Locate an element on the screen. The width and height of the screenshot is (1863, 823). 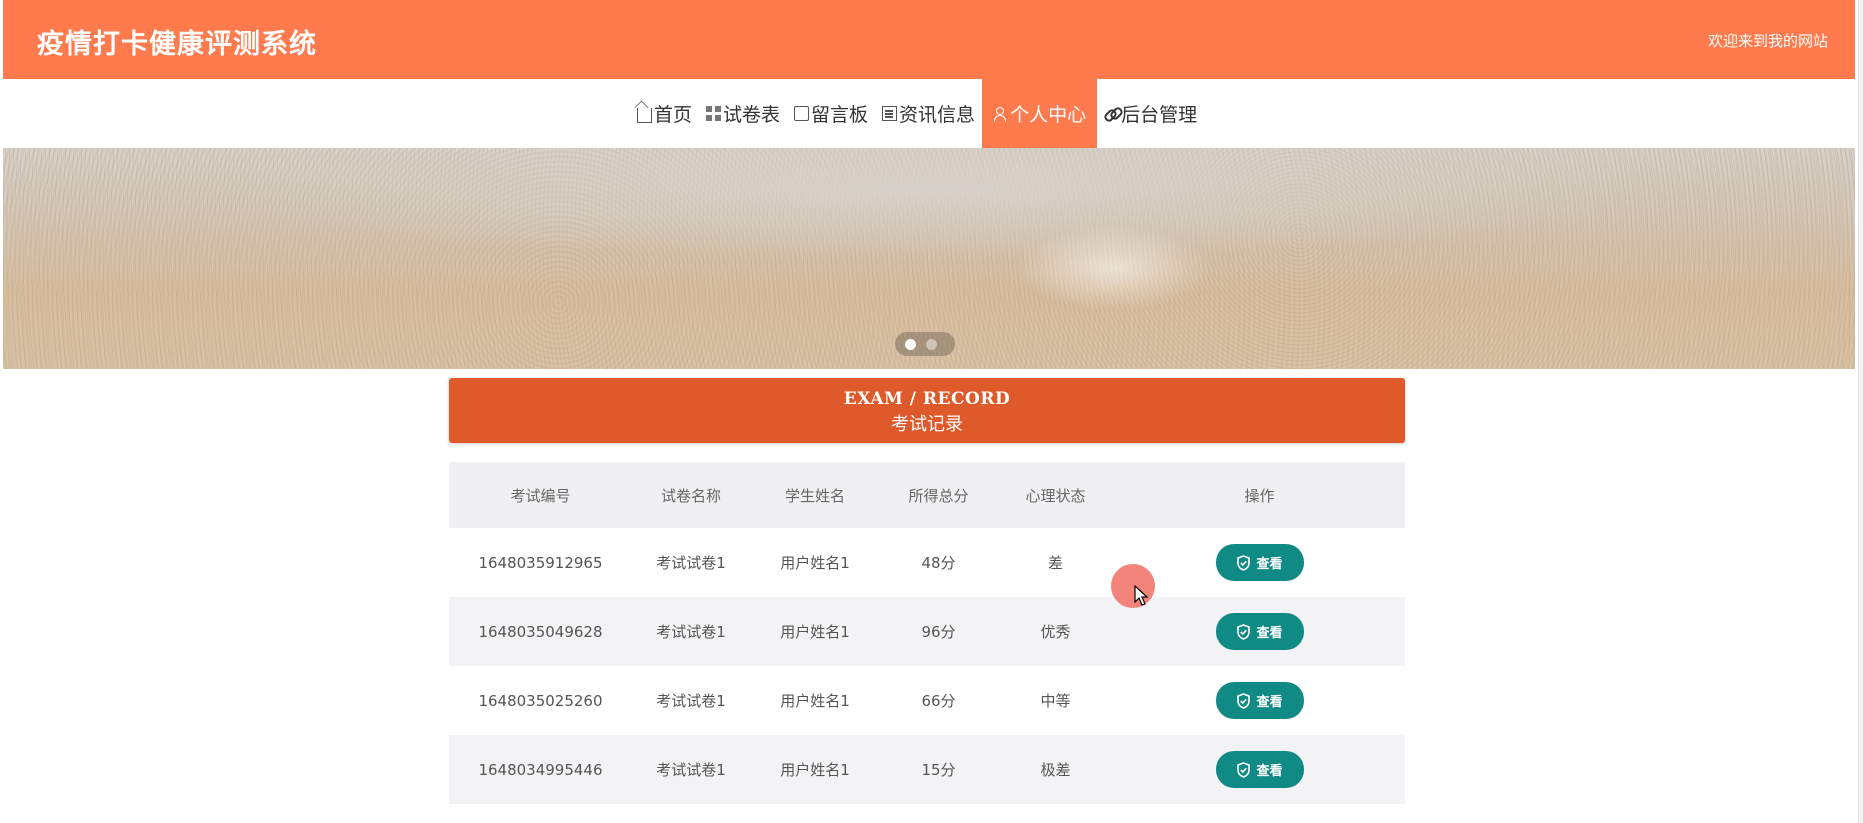
table-header-row: 考试编号 试卷名称 学生姓名 所得总分 心理状态 操作 is located at coordinates (927, 495).